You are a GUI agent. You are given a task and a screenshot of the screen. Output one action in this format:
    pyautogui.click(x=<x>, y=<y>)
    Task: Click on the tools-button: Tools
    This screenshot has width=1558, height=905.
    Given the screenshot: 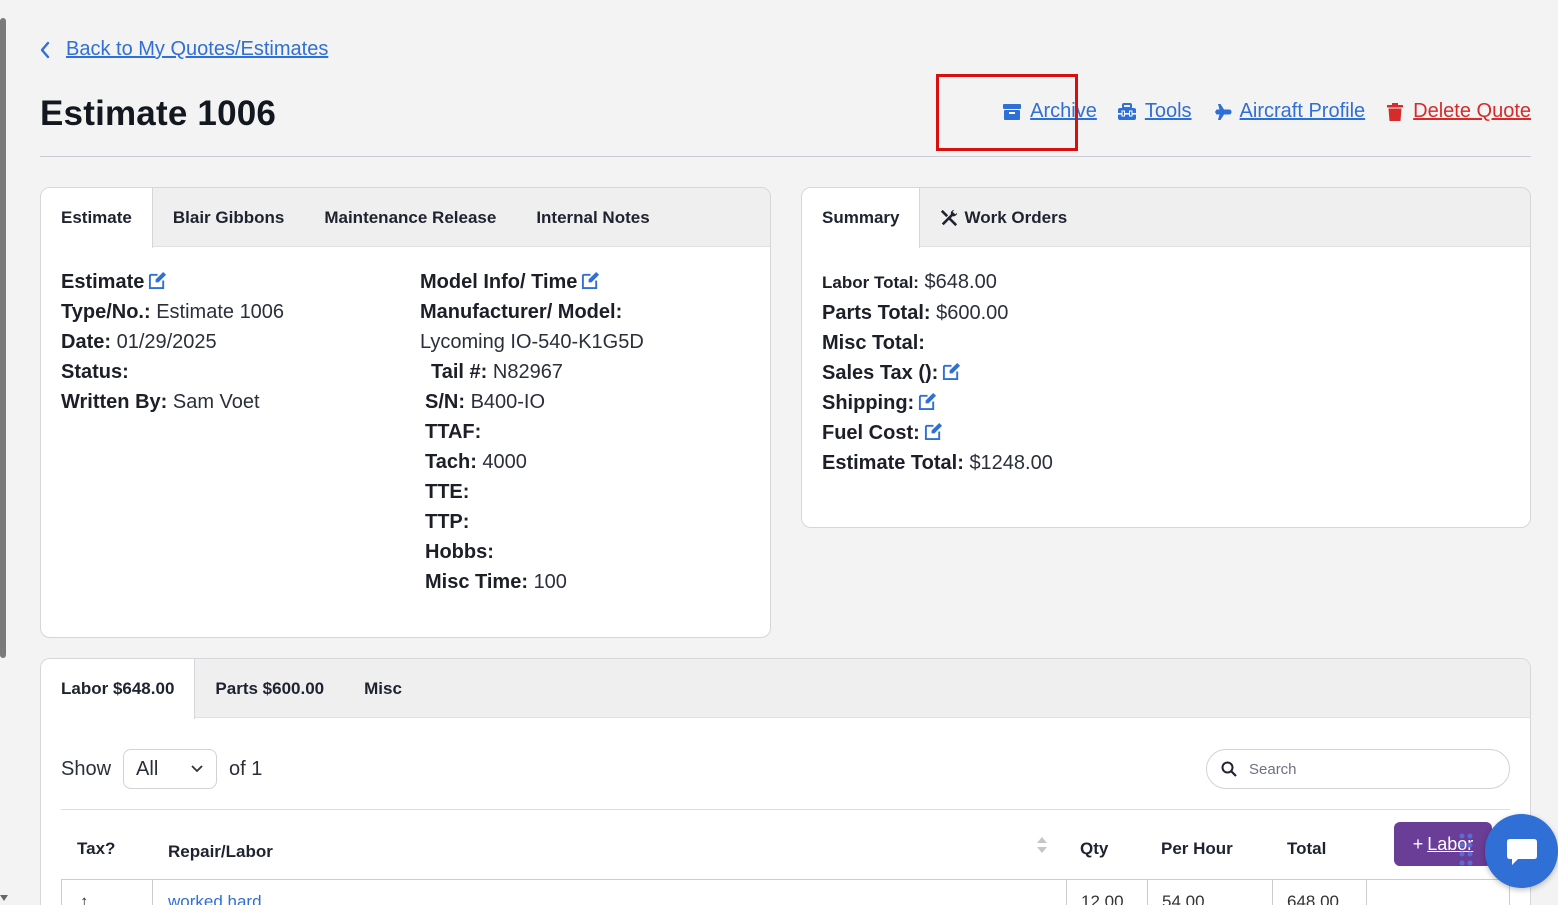 What is the action you would take?
    pyautogui.click(x=1154, y=111)
    